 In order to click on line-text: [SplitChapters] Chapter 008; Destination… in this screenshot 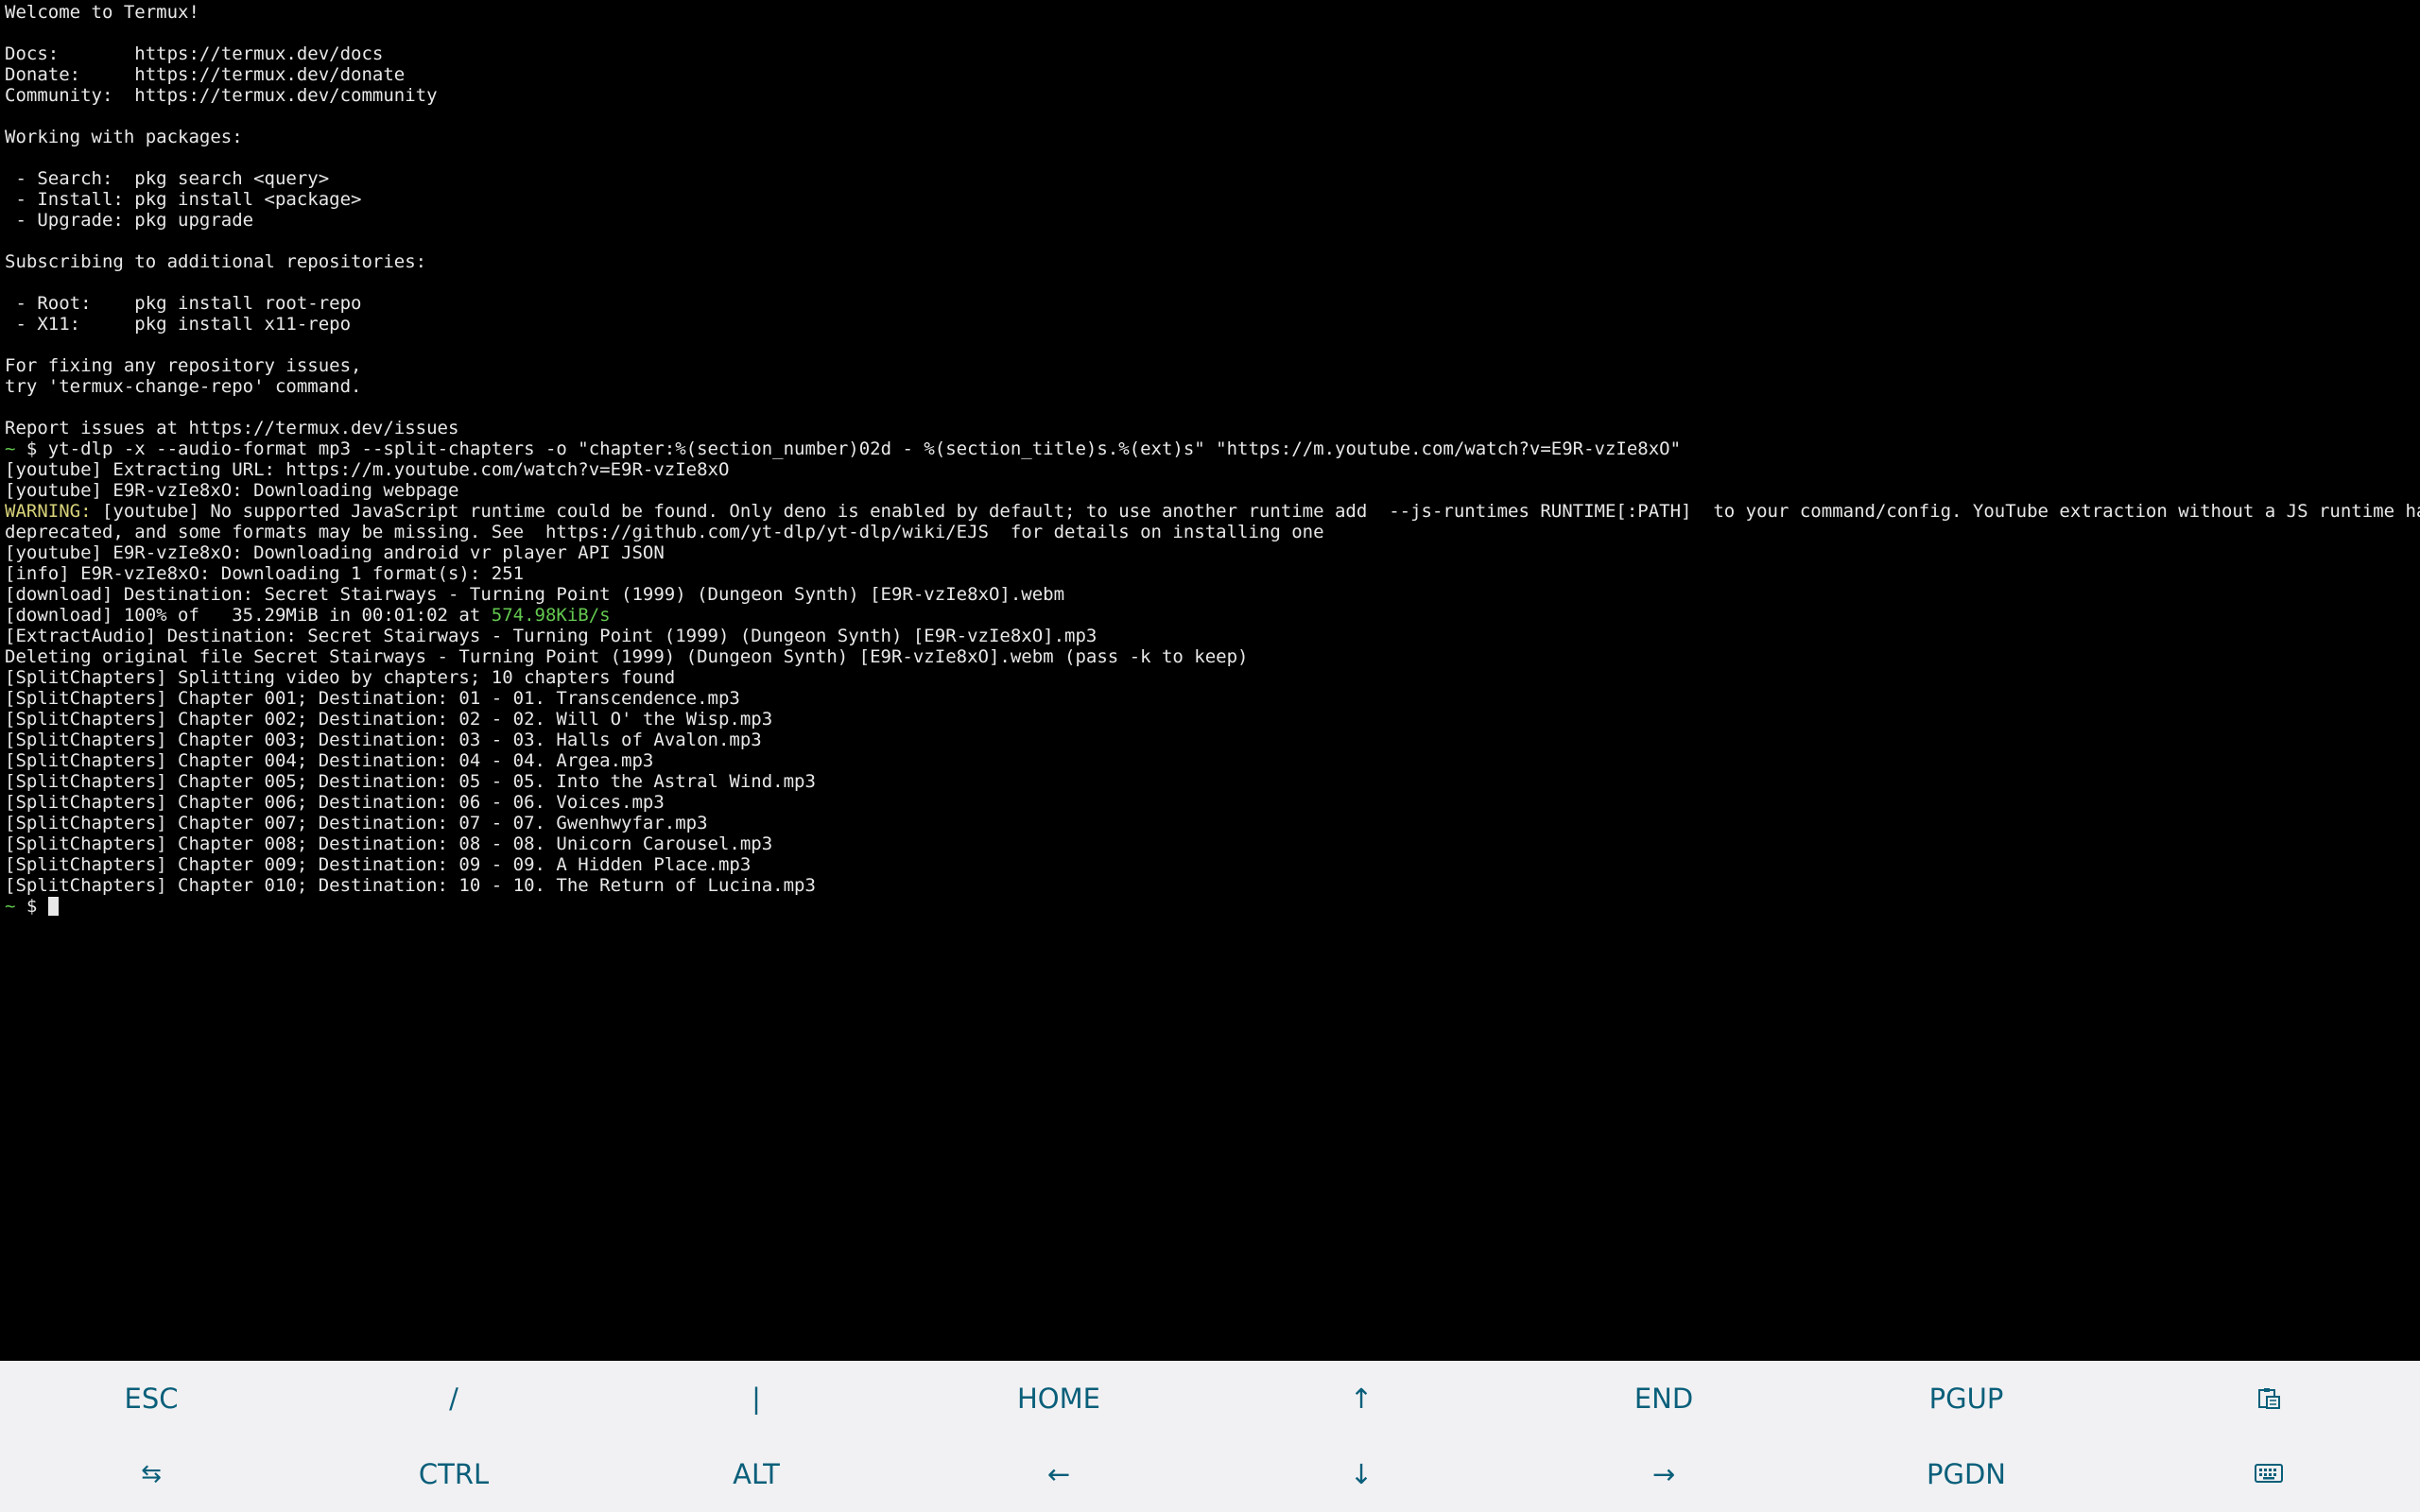, I will do `click(389, 843)`.